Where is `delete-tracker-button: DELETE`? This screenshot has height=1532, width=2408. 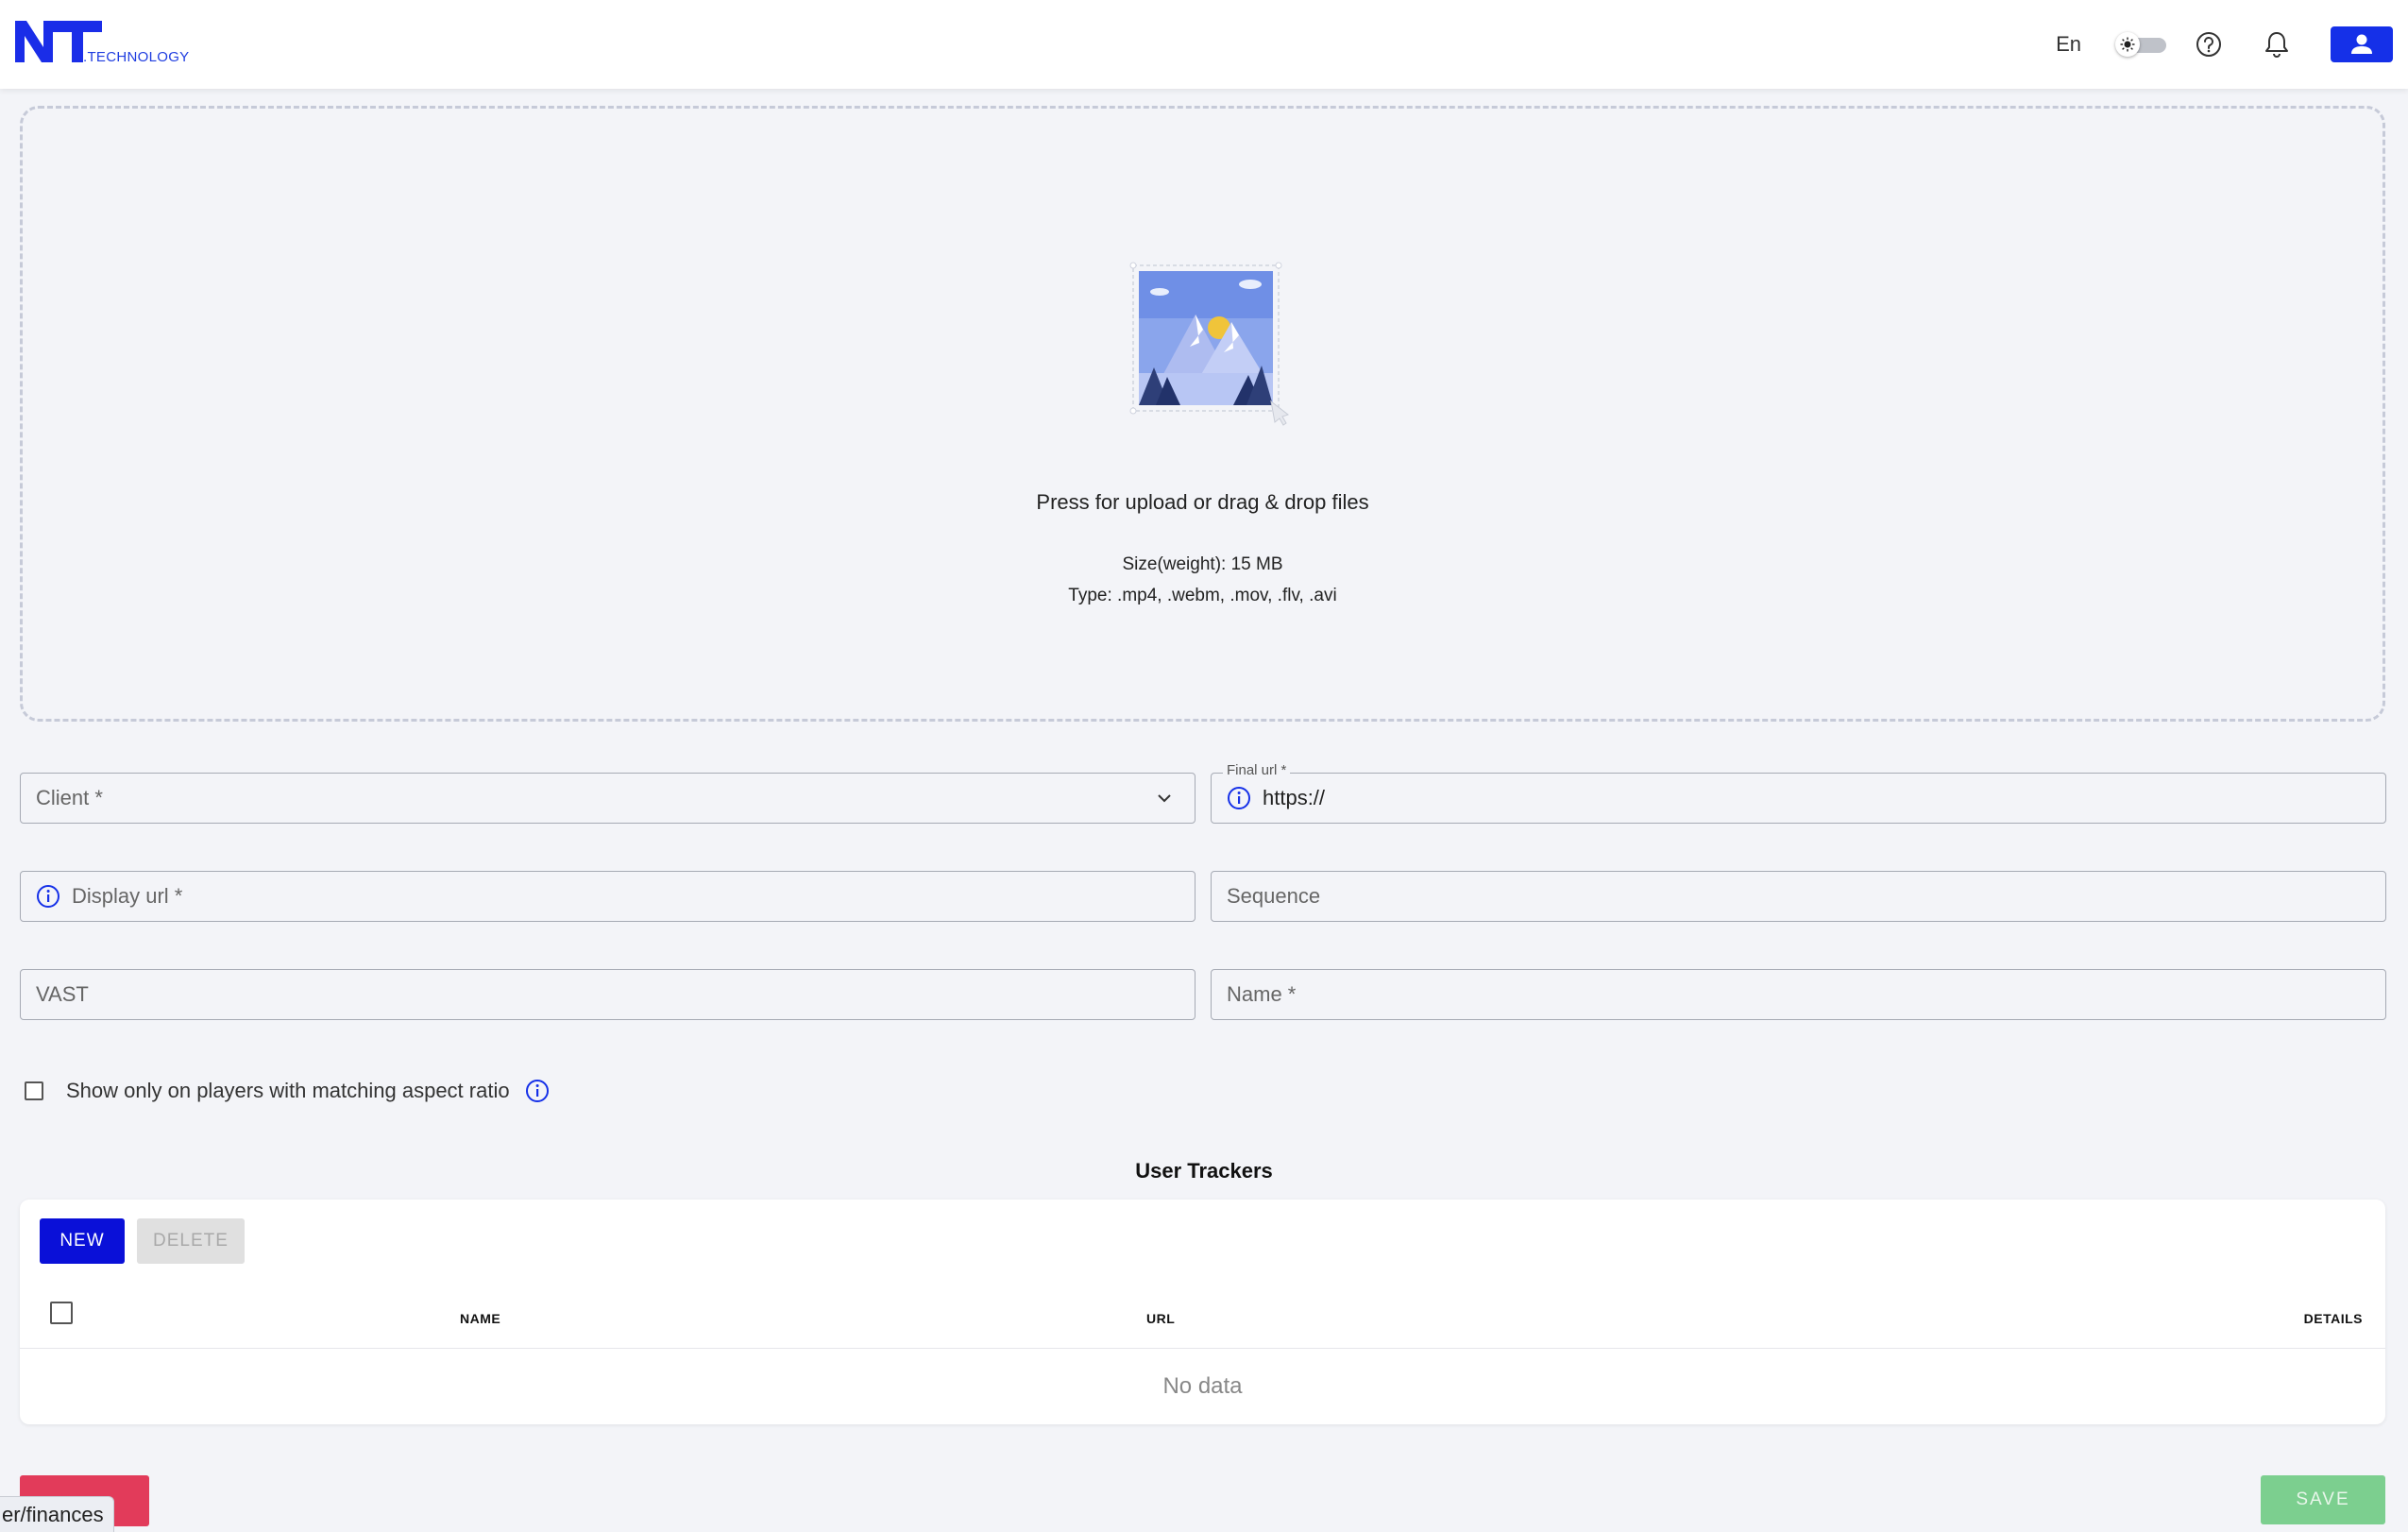
delete-tracker-button: DELETE is located at coordinates (191, 1241).